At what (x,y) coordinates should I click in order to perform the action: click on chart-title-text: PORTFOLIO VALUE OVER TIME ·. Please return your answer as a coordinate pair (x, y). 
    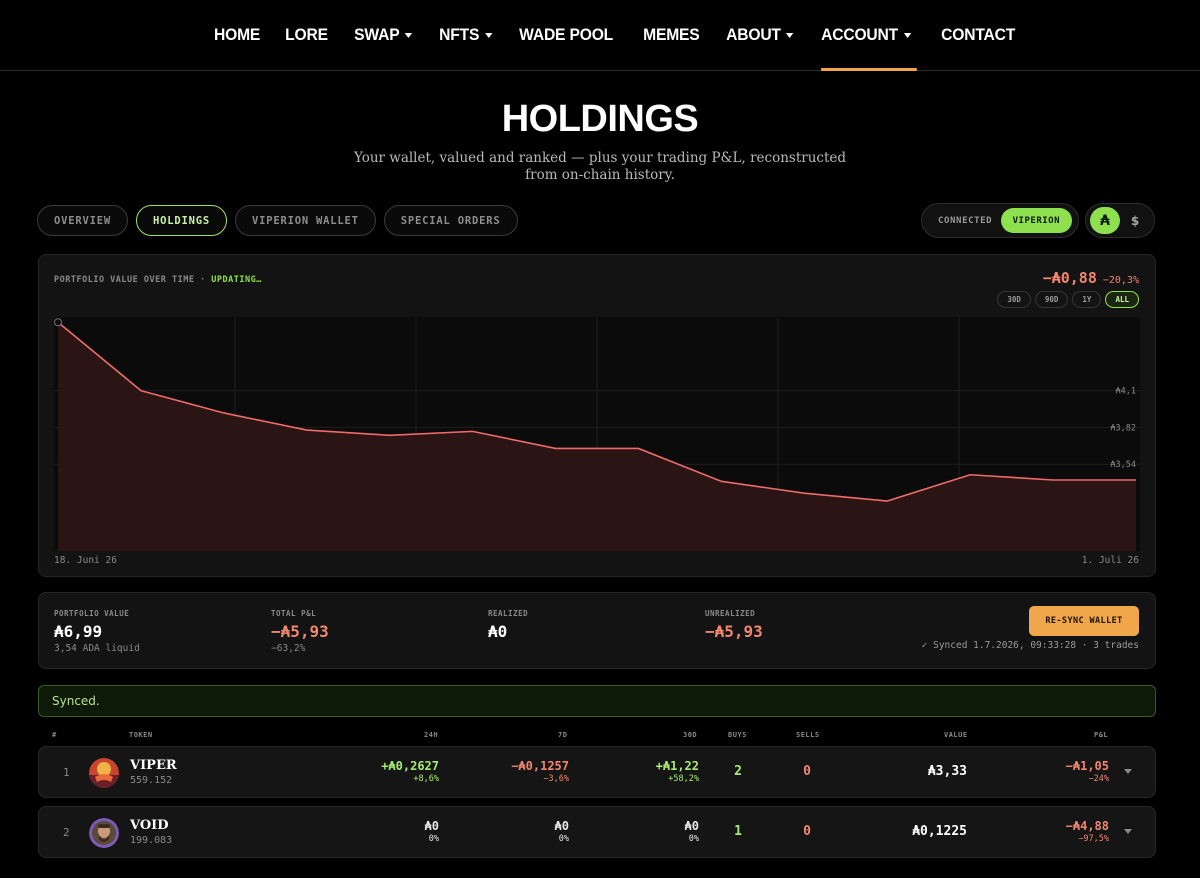
    Looking at the image, I should click on (133, 280).